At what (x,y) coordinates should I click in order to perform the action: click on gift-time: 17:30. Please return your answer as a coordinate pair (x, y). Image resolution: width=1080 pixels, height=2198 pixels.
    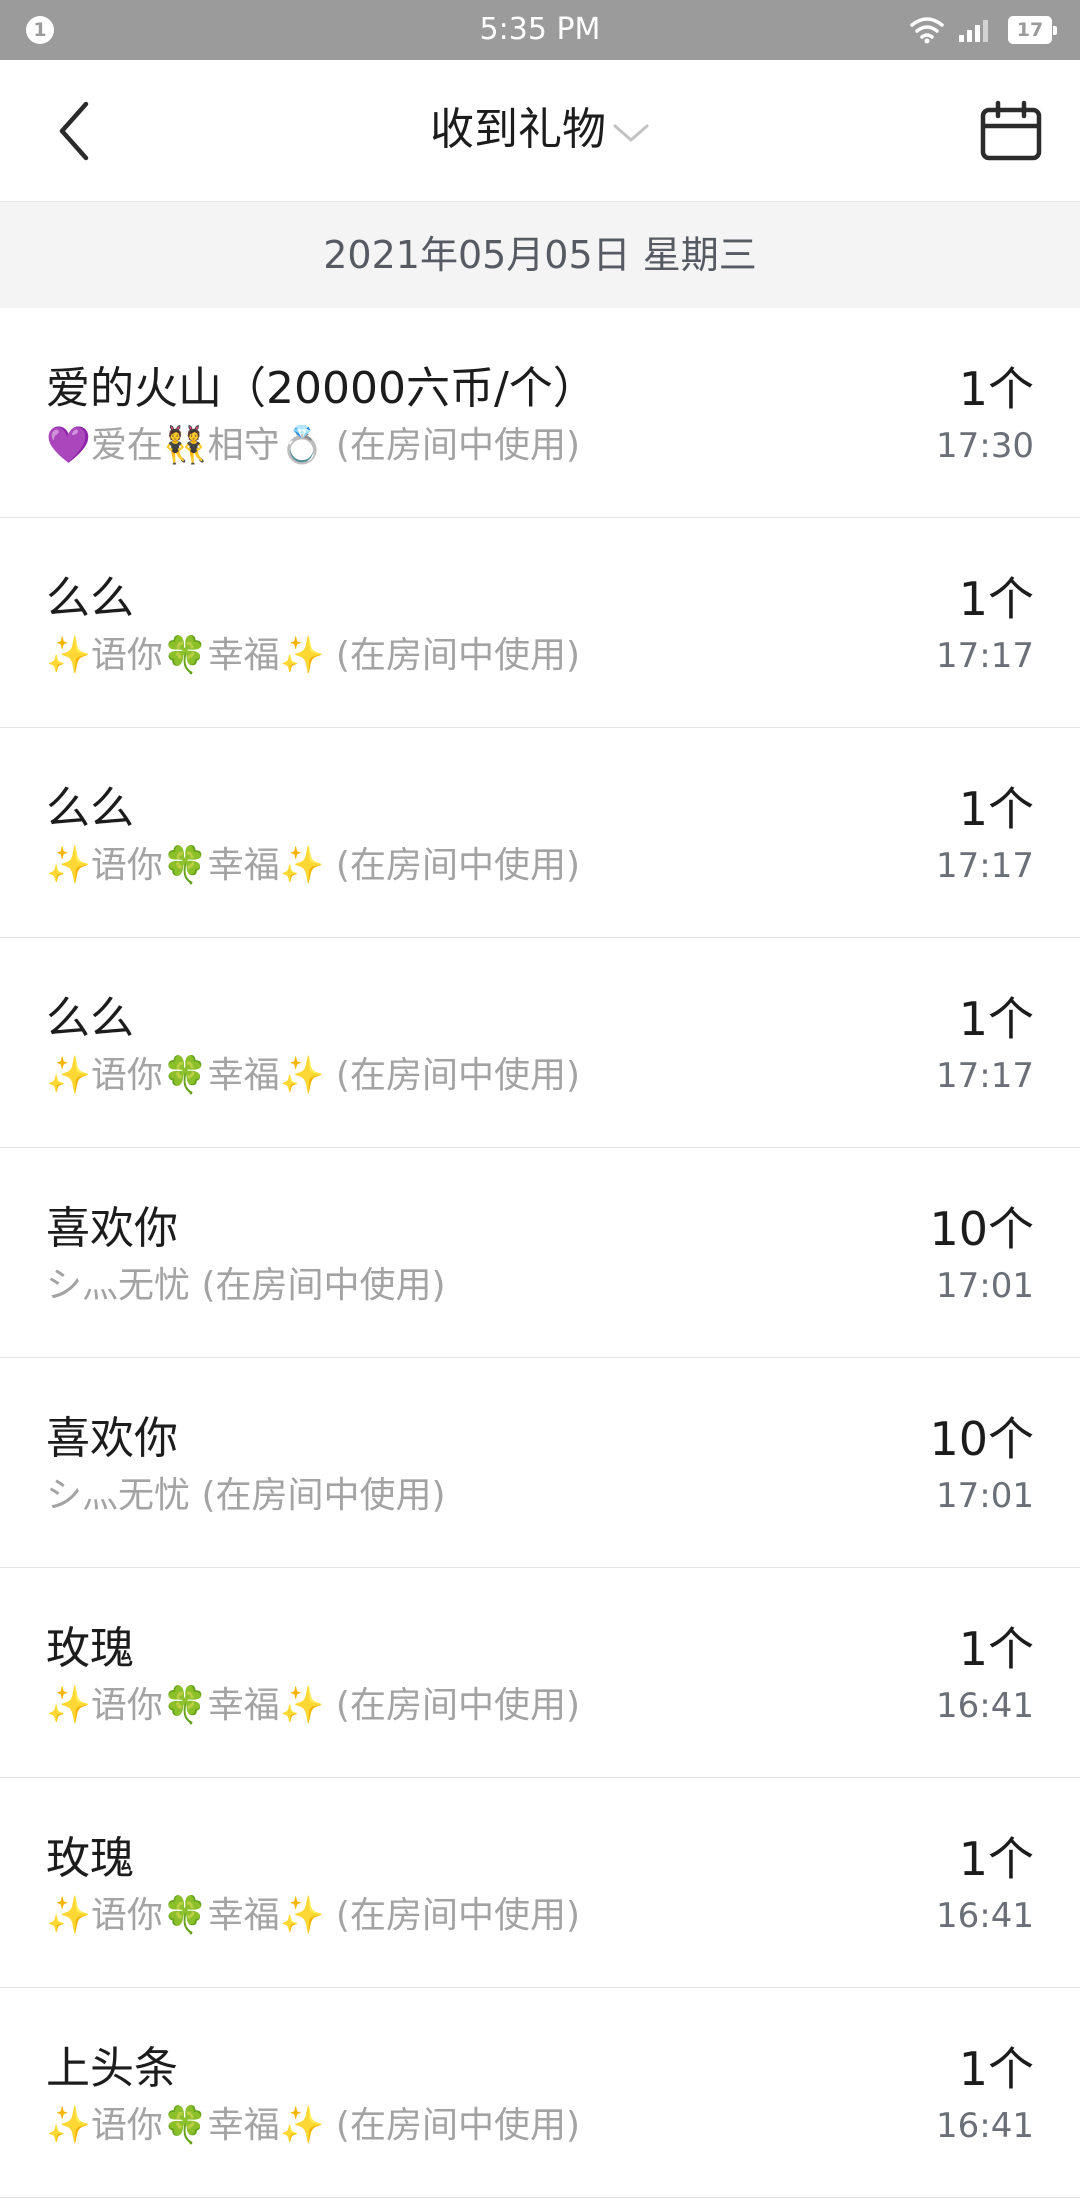
    Looking at the image, I should click on (985, 446).